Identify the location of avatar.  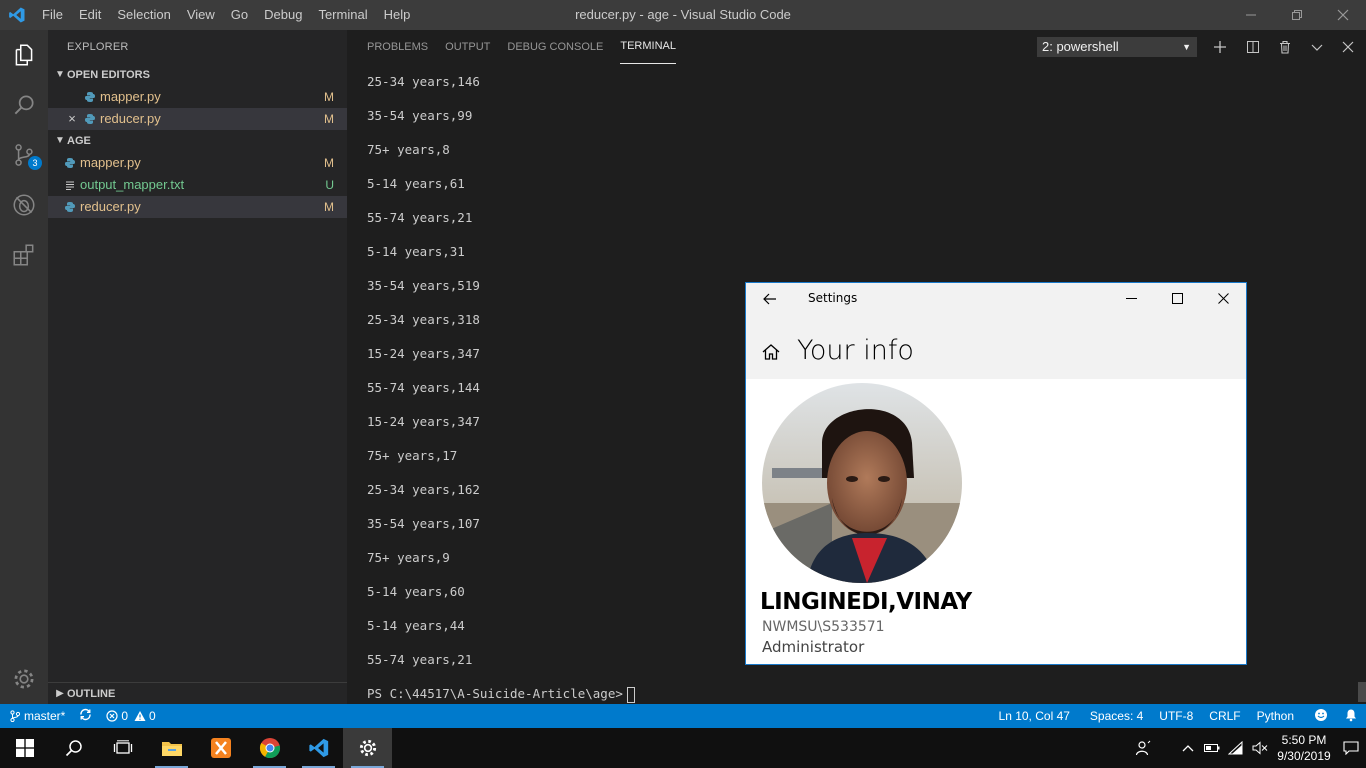
(862, 483).